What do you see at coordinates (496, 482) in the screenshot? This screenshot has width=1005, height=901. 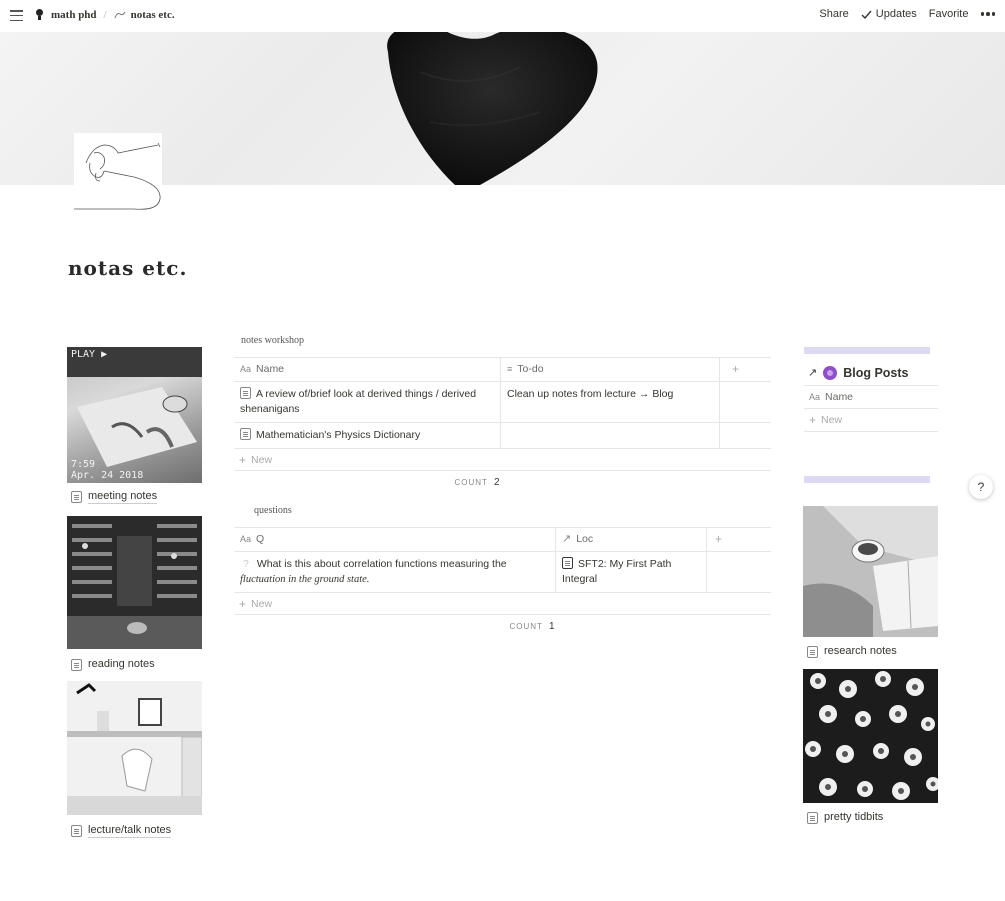 I see `count-value: 2` at bounding box center [496, 482].